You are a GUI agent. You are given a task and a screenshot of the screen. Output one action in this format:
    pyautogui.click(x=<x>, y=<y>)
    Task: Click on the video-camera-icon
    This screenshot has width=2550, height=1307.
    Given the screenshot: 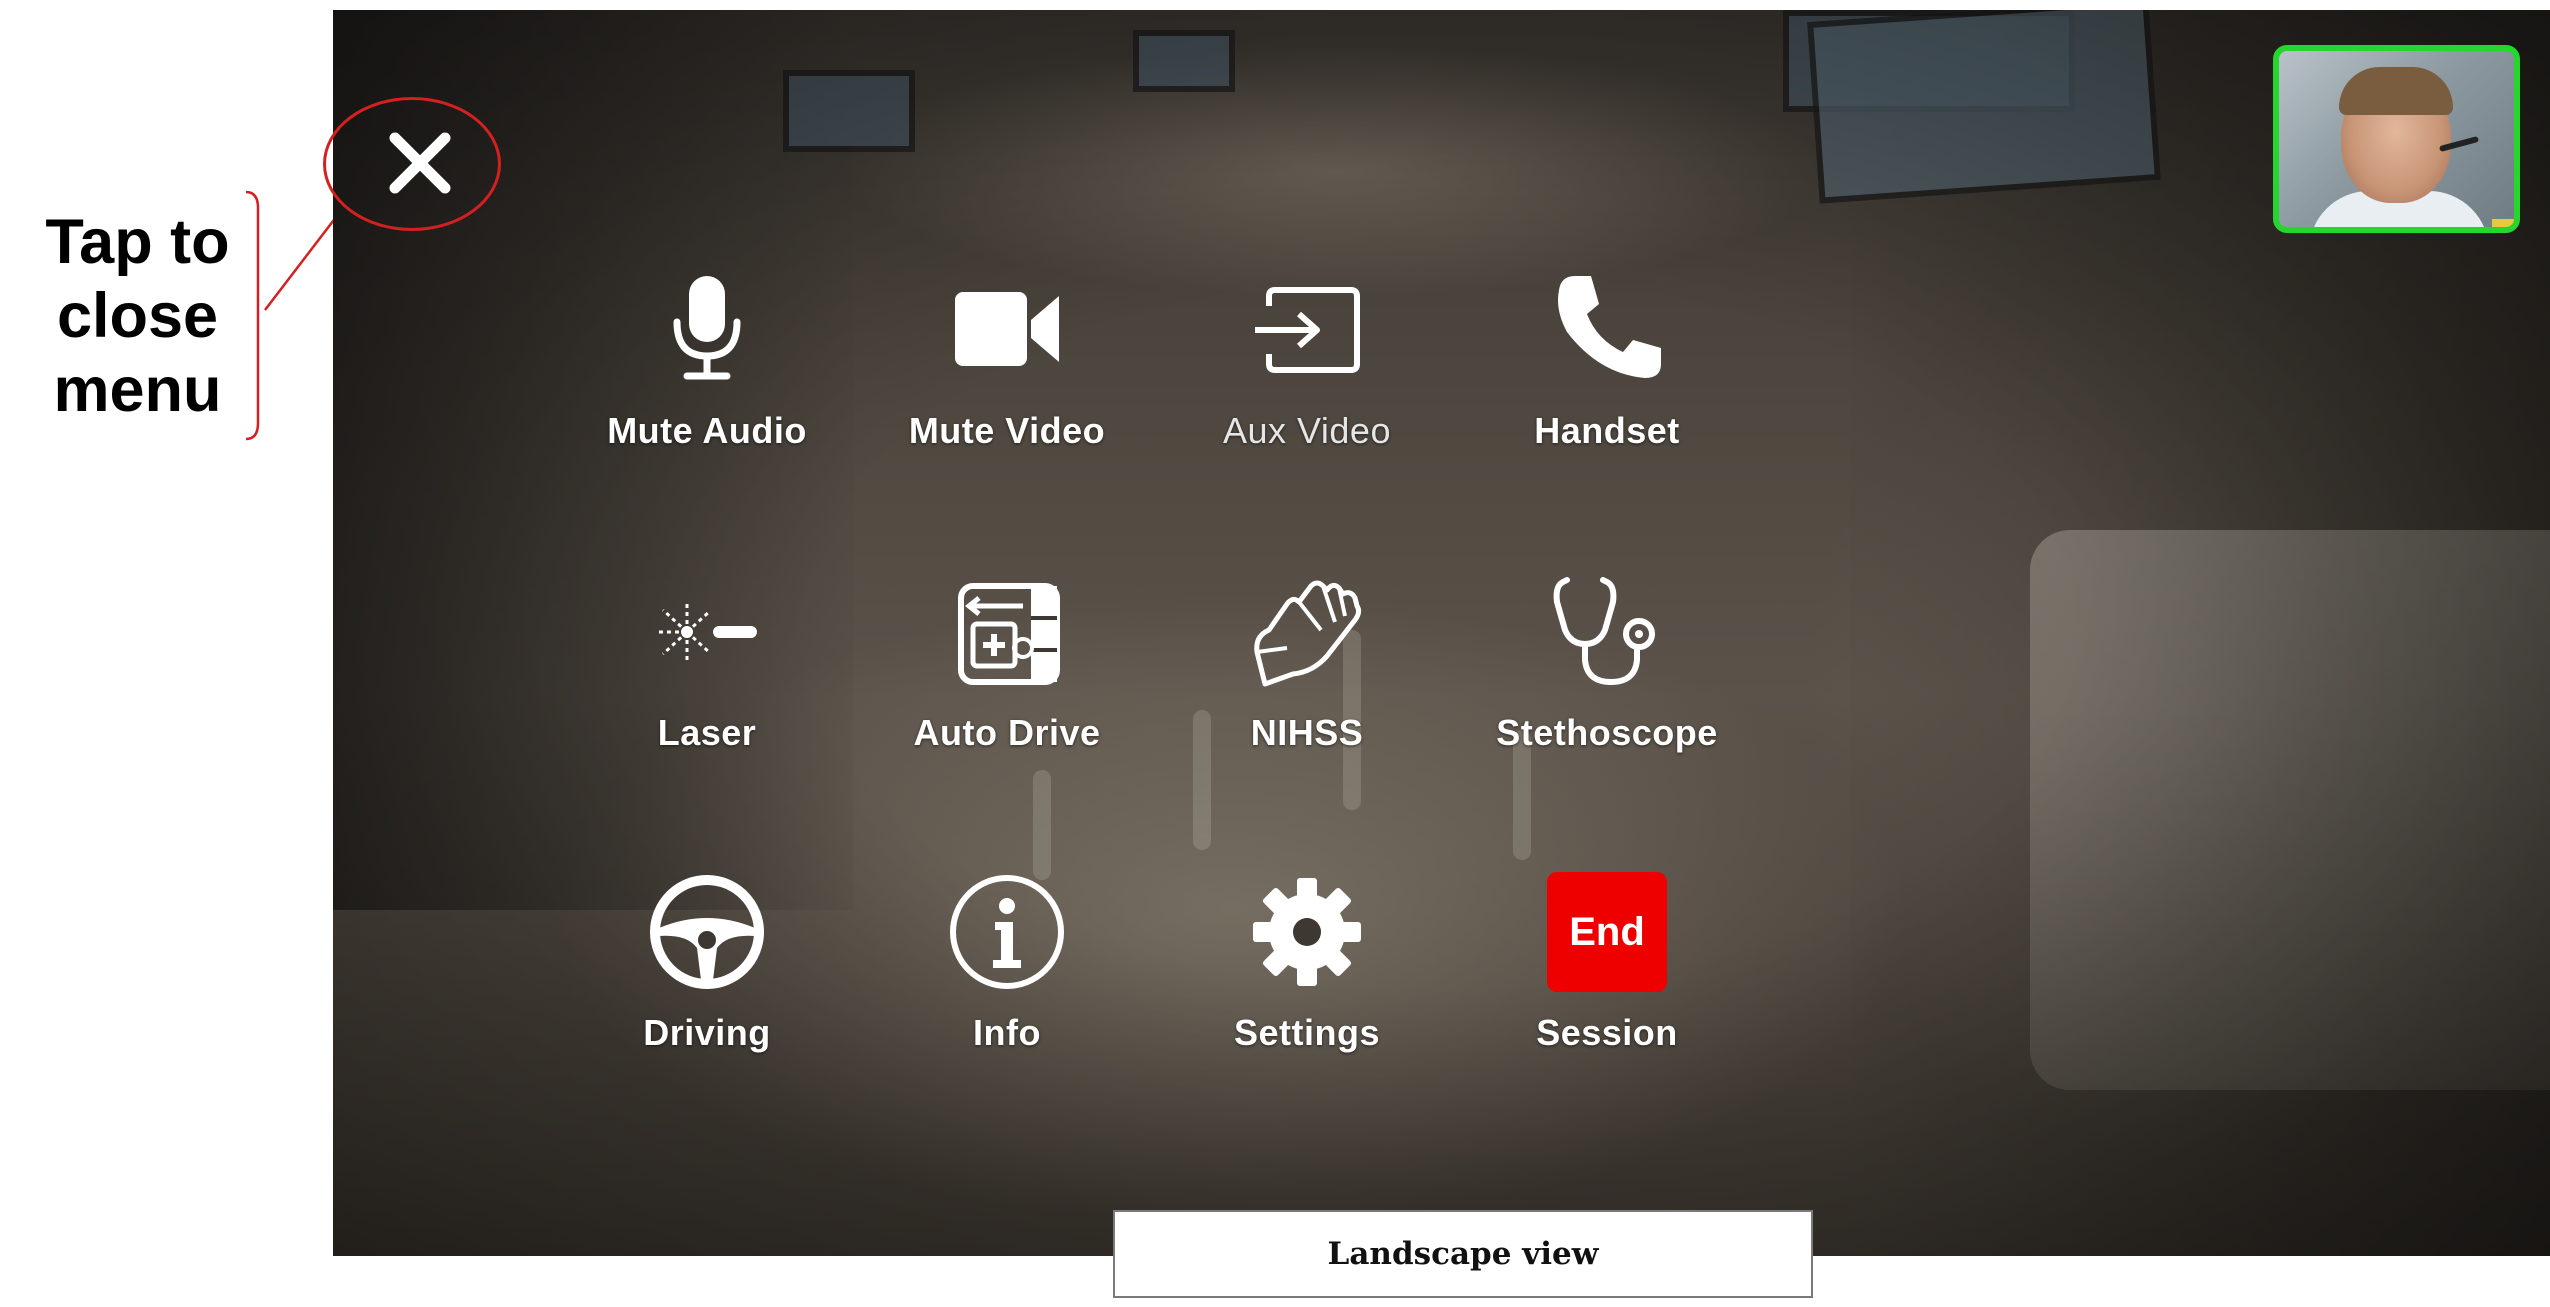 What is the action you would take?
    pyautogui.click(x=1007, y=330)
    